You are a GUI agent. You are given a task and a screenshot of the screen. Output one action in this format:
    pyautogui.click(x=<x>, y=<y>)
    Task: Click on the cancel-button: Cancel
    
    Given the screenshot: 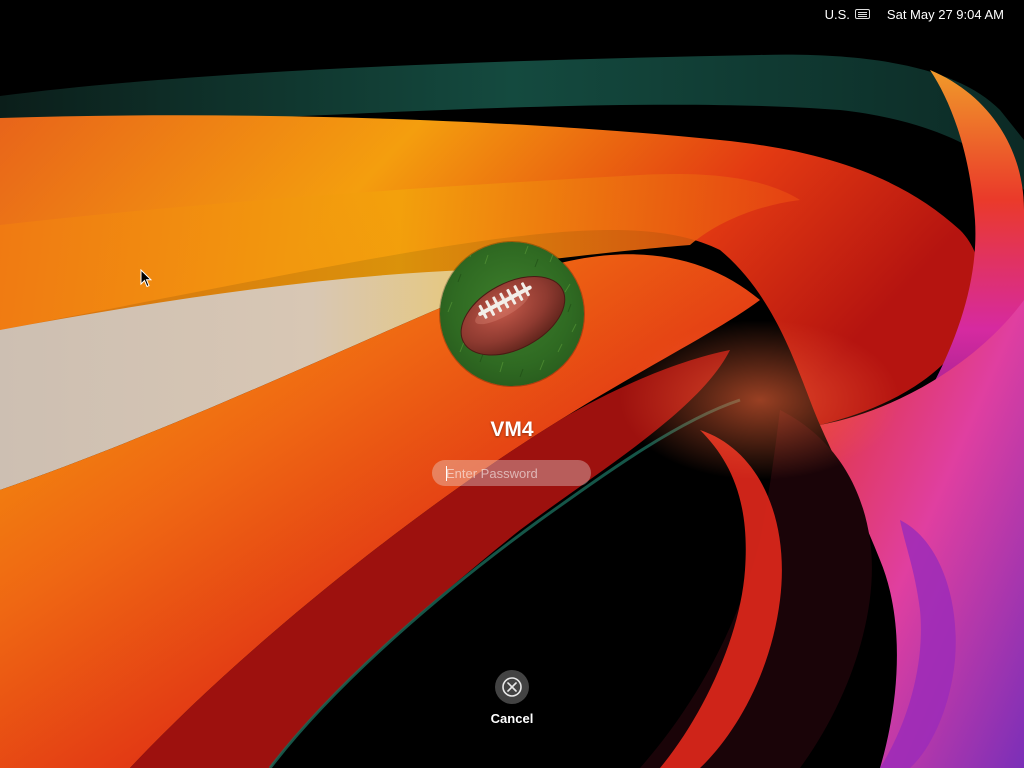 What is the action you would take?
    pyautogui.click(x=512, y=698)
    